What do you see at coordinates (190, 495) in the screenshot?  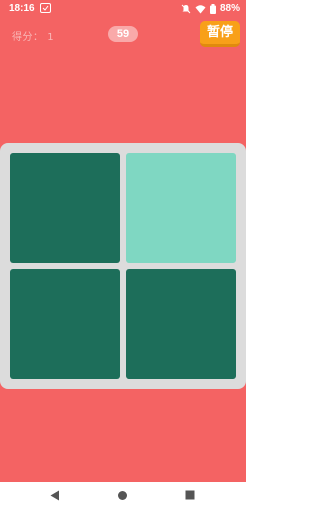 I see `recents-icon` at bounding box center [190, 495].